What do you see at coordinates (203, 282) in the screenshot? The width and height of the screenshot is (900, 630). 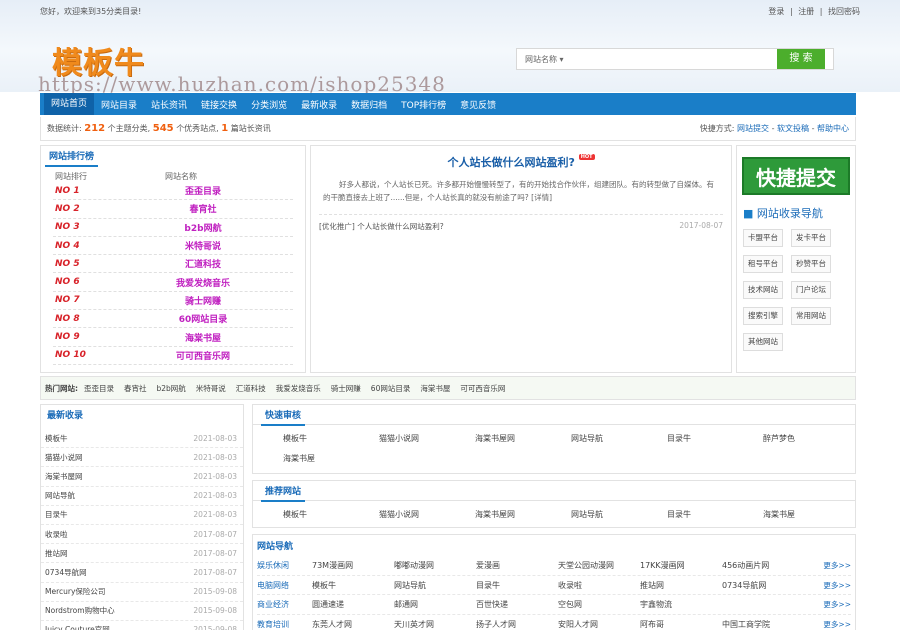 I see `ranked-site-link: 我爱发烧音乐` at bounding box center [203, 282].